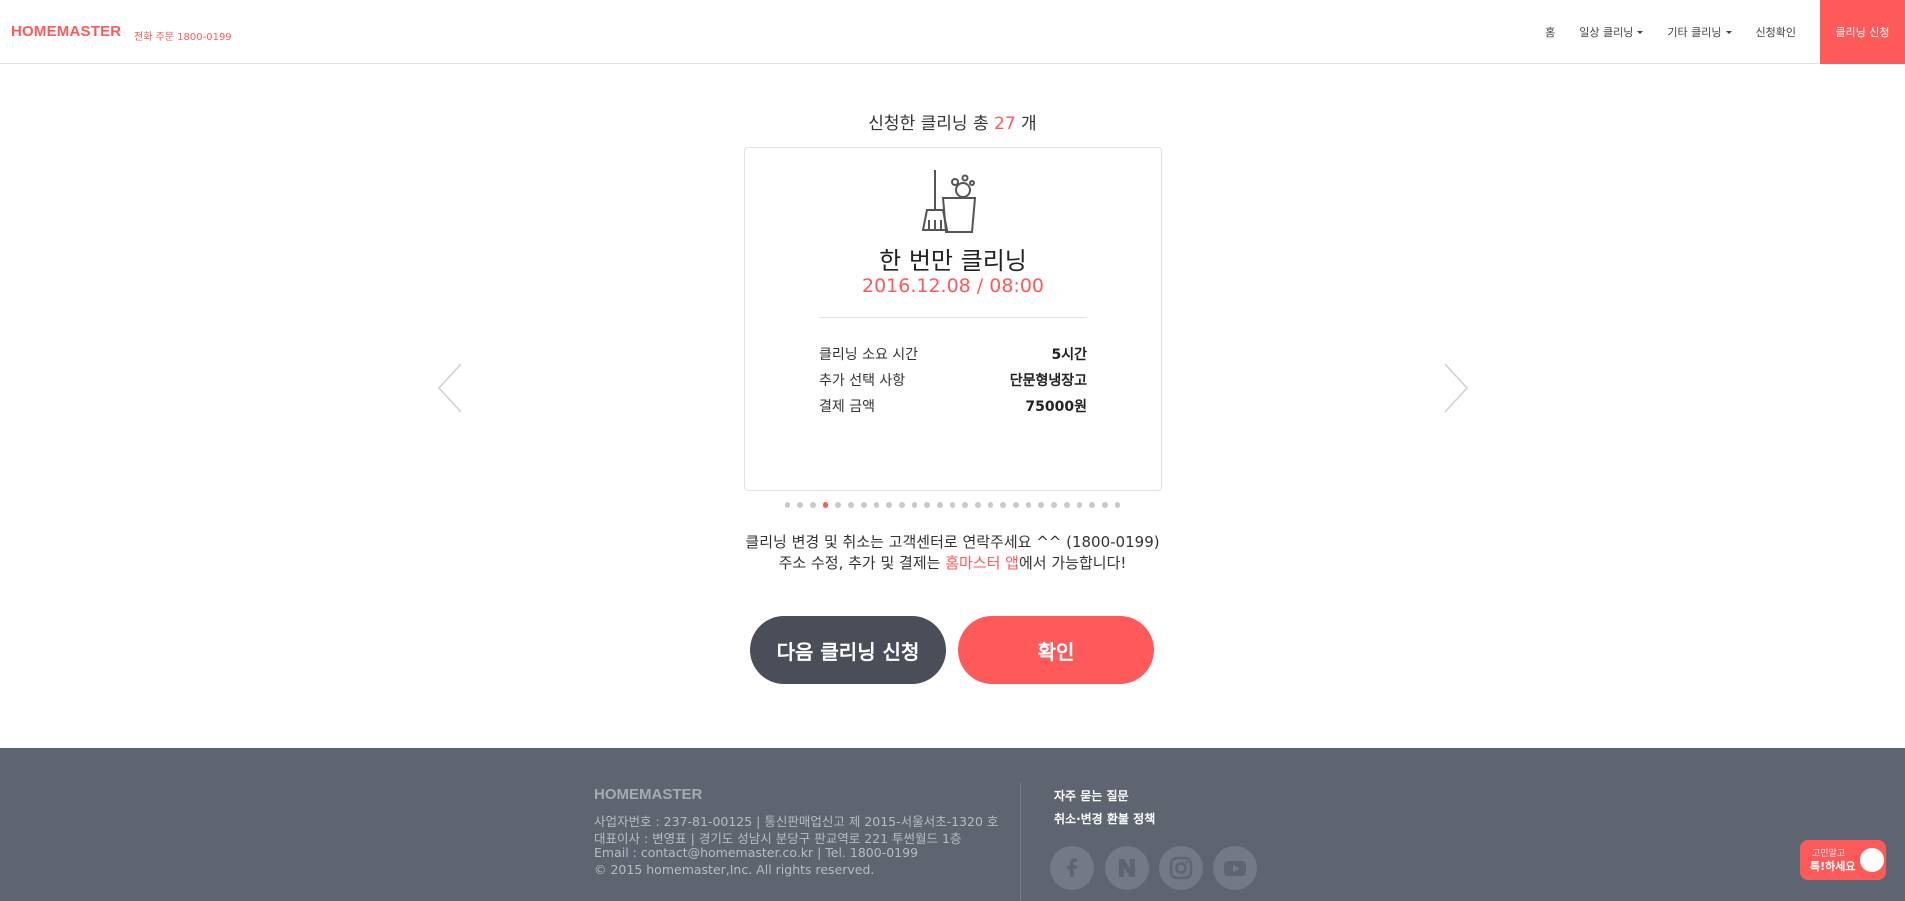 This screenshot has height=901, width=1905. I want to click on main-nav: 홈 일상 클리닝 기타 클리닝 신청확인 클리닝 신청, so click(1725, 32).